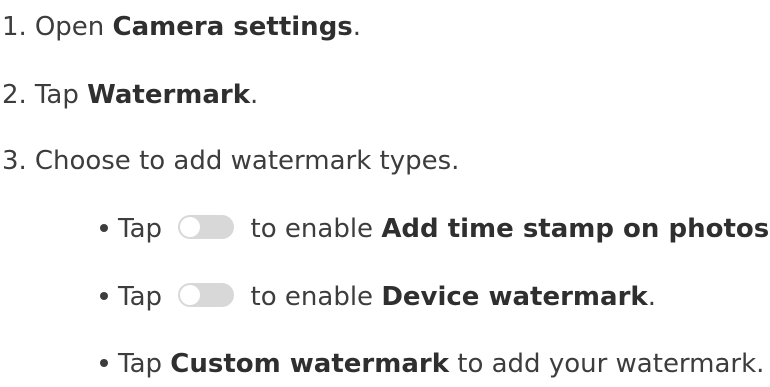  Describe the element at coordinates (73, 27) in the screenshot. I see `step-text: Open` at that location.